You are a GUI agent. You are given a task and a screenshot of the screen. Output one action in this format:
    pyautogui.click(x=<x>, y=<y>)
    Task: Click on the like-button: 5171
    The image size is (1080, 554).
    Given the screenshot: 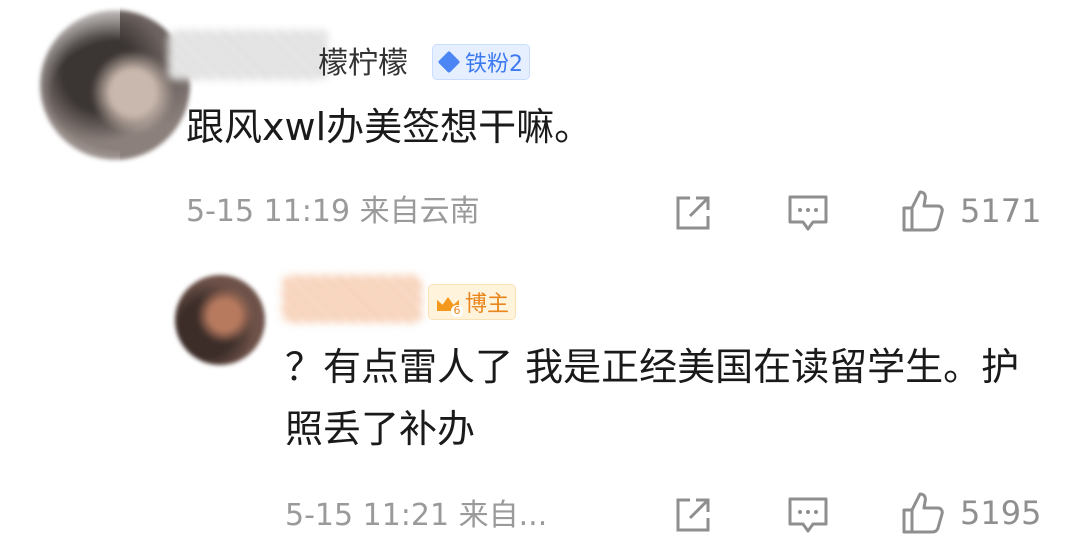 What is the action you would take?
    pyautogui.click(x=970, y=211)
    